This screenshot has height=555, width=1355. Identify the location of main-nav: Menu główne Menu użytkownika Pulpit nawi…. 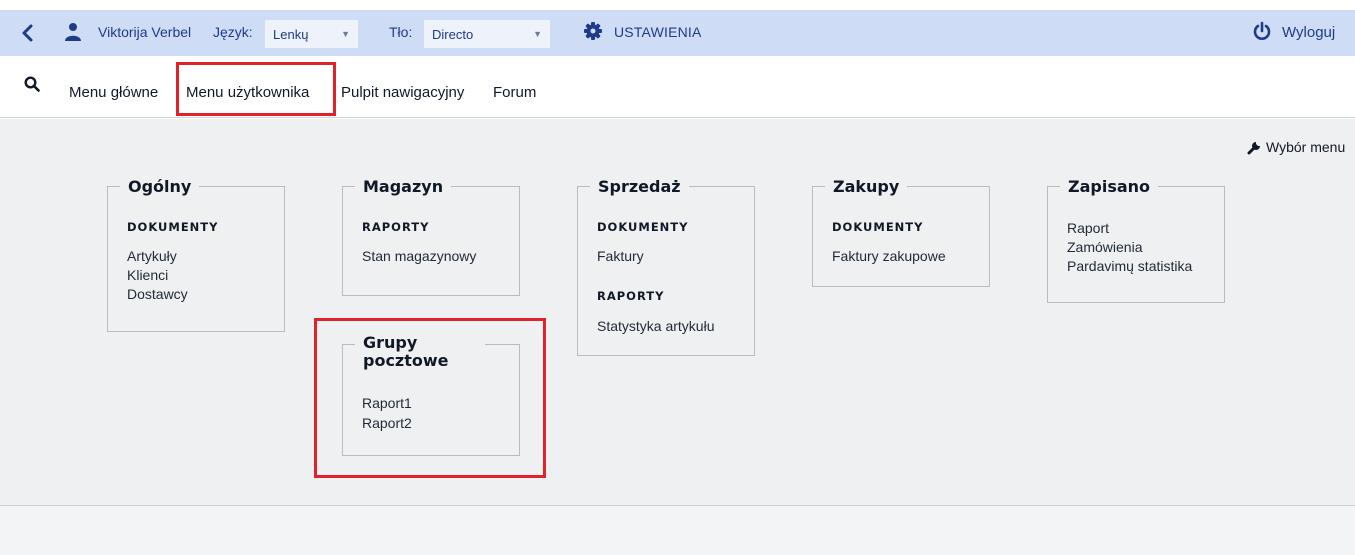
(677, 87).